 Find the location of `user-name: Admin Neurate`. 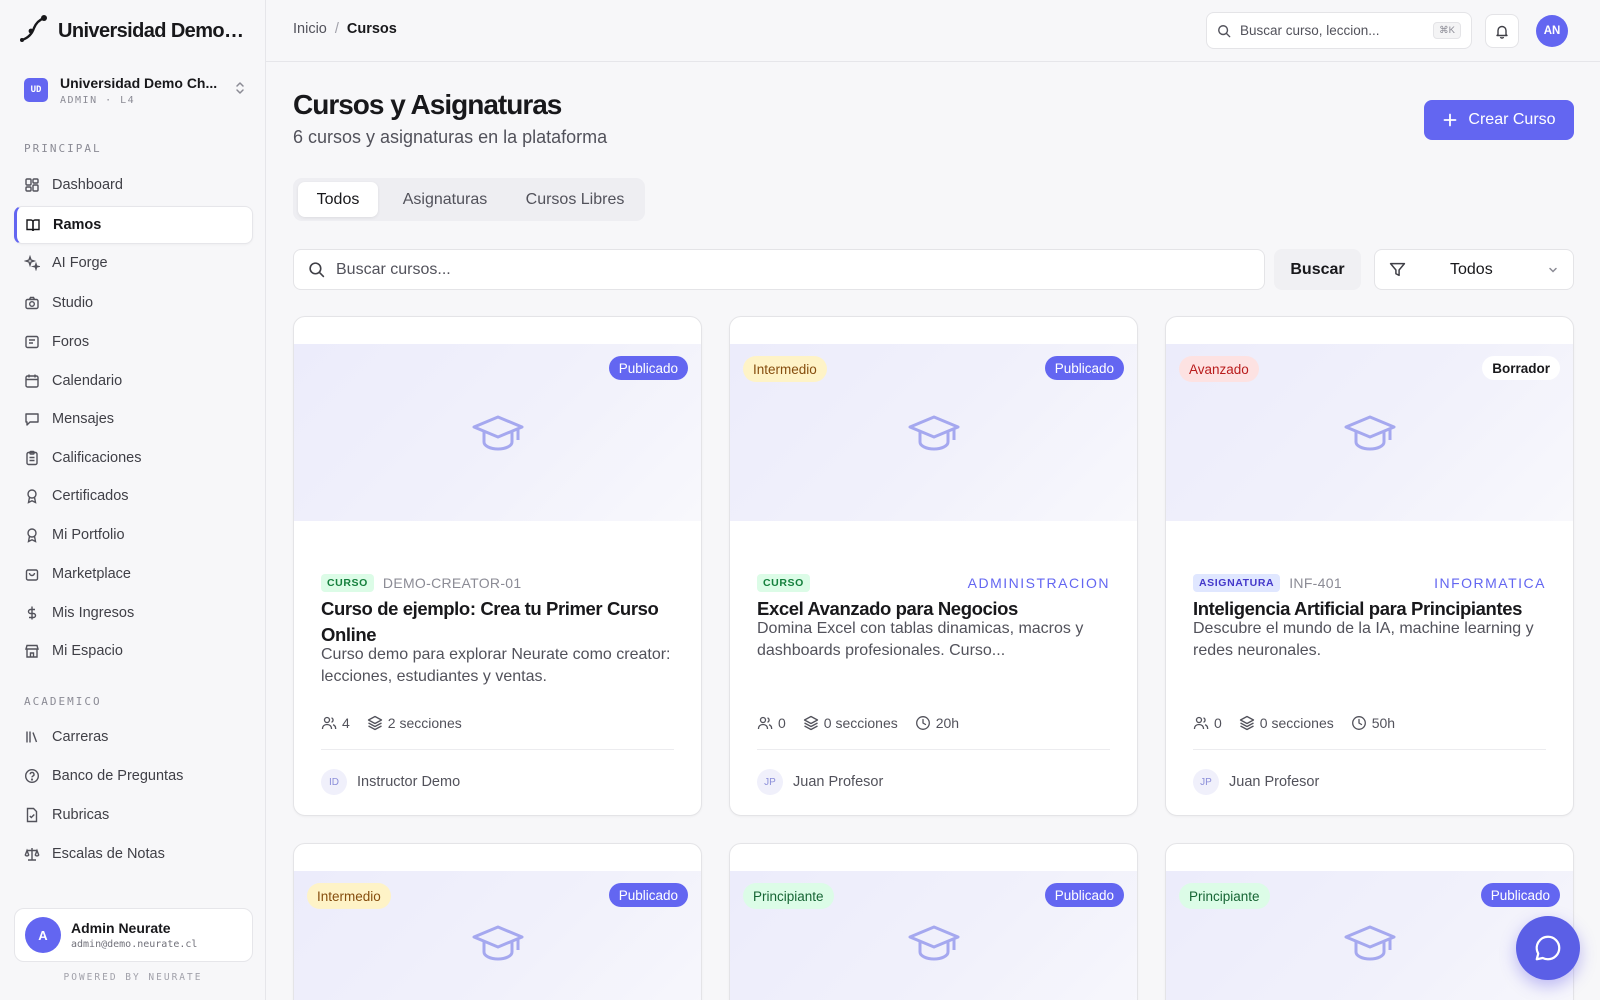

user-name: Admin Neurate is located at coordinates (121, 928).